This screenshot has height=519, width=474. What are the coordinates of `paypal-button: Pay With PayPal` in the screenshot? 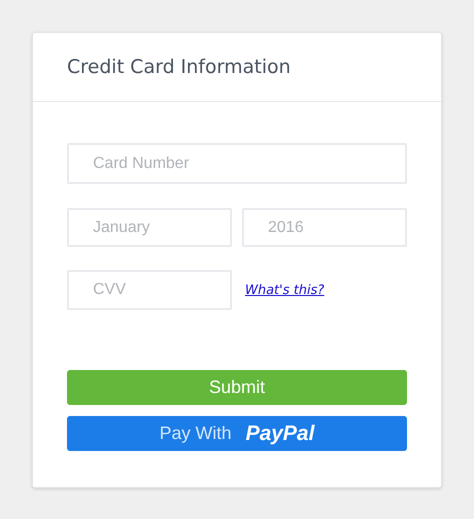 It's located at (237, 433).